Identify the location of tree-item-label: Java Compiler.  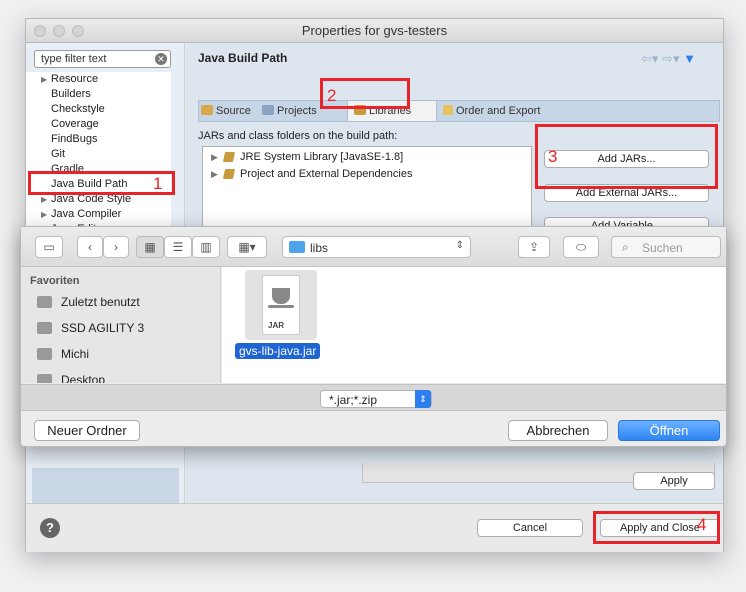
(86, 214).